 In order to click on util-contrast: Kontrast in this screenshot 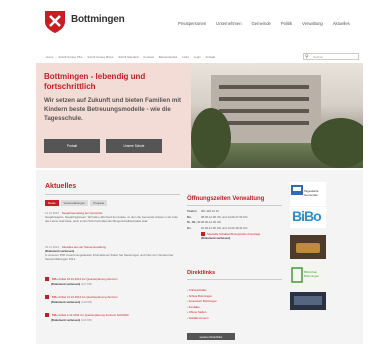, I will do `click(148, 57)`.